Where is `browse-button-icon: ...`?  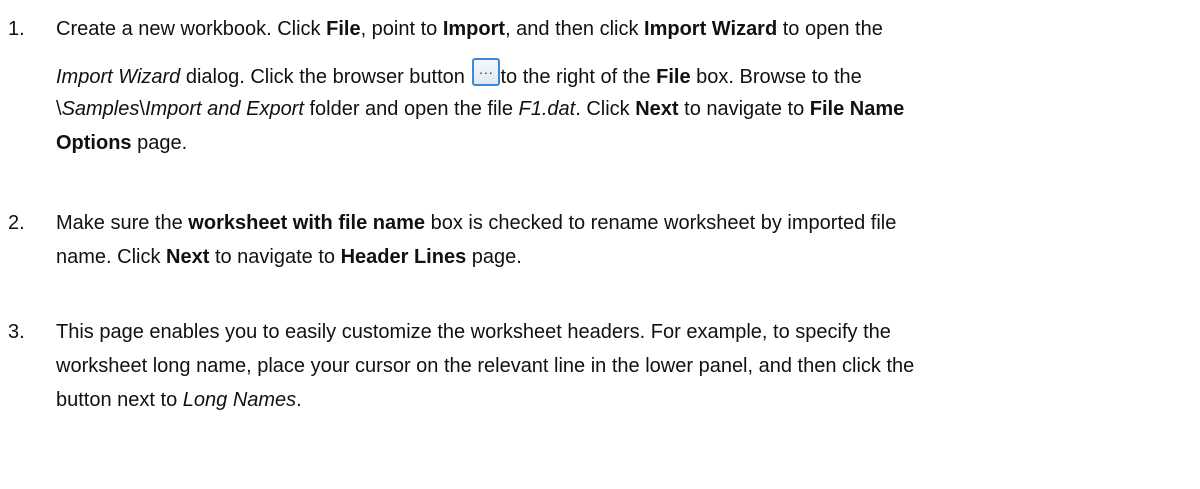
browse-button-icon: ... is located at coordinates (486, 72).